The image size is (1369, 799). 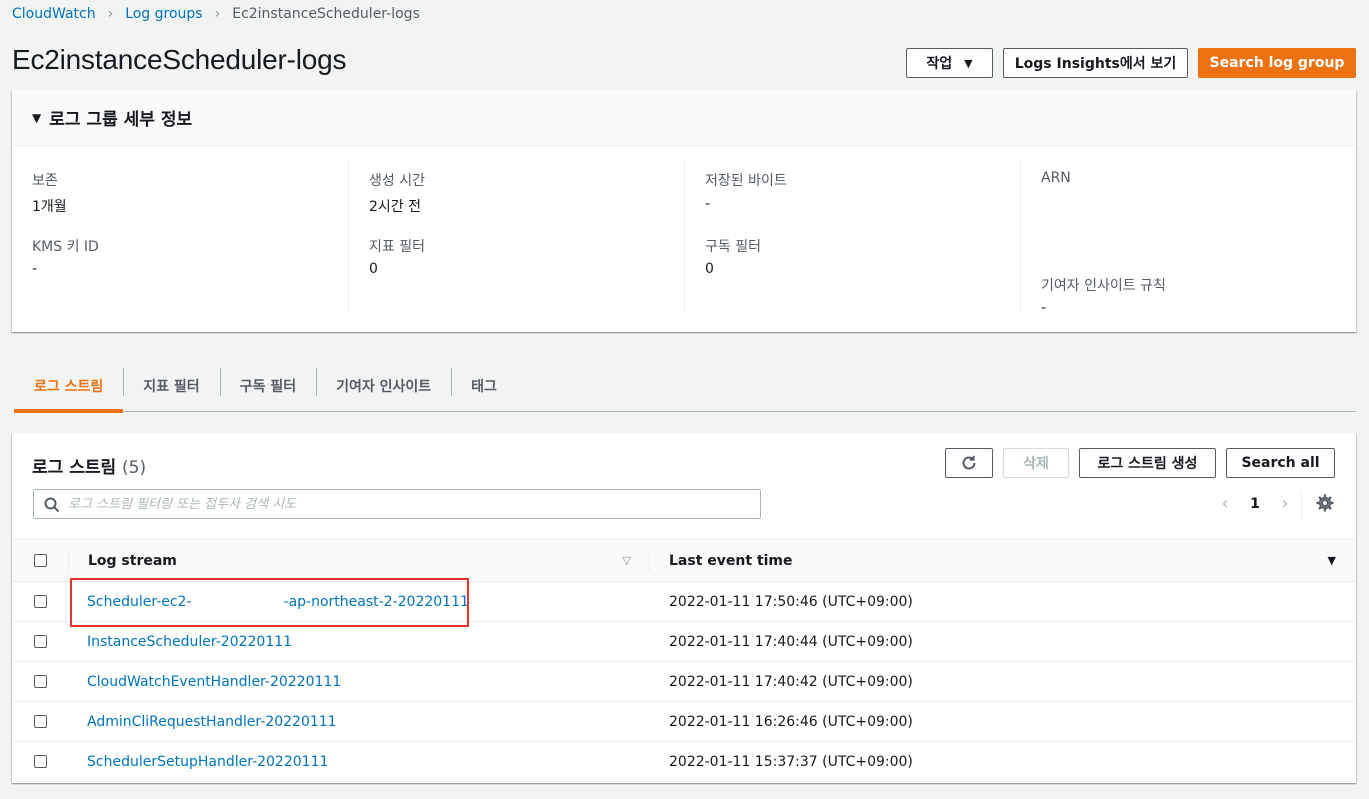 What do you see at coordinates (214, 682) in the screenshot?
I see `log-stream-link: CloudWatchEventHandler-20220111` at bounding box center [214, 682].